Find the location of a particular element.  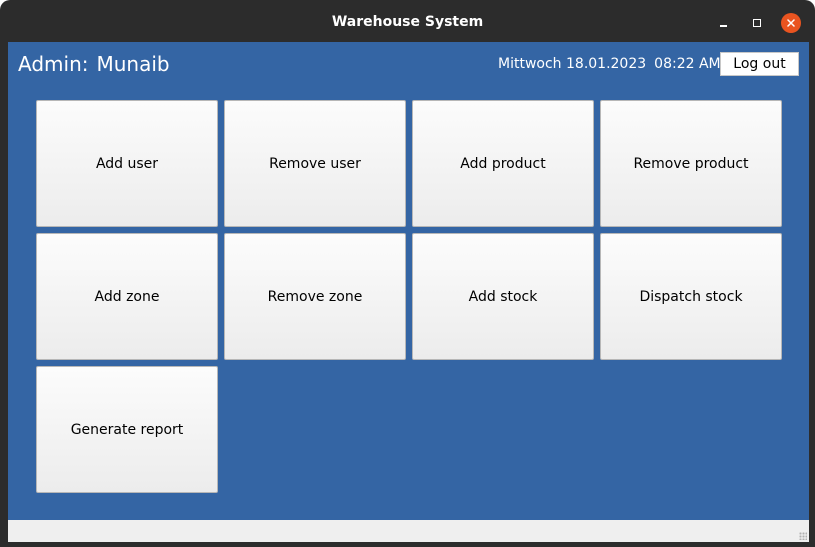

admin-name: Munaib is located at coordinates (133, 64).